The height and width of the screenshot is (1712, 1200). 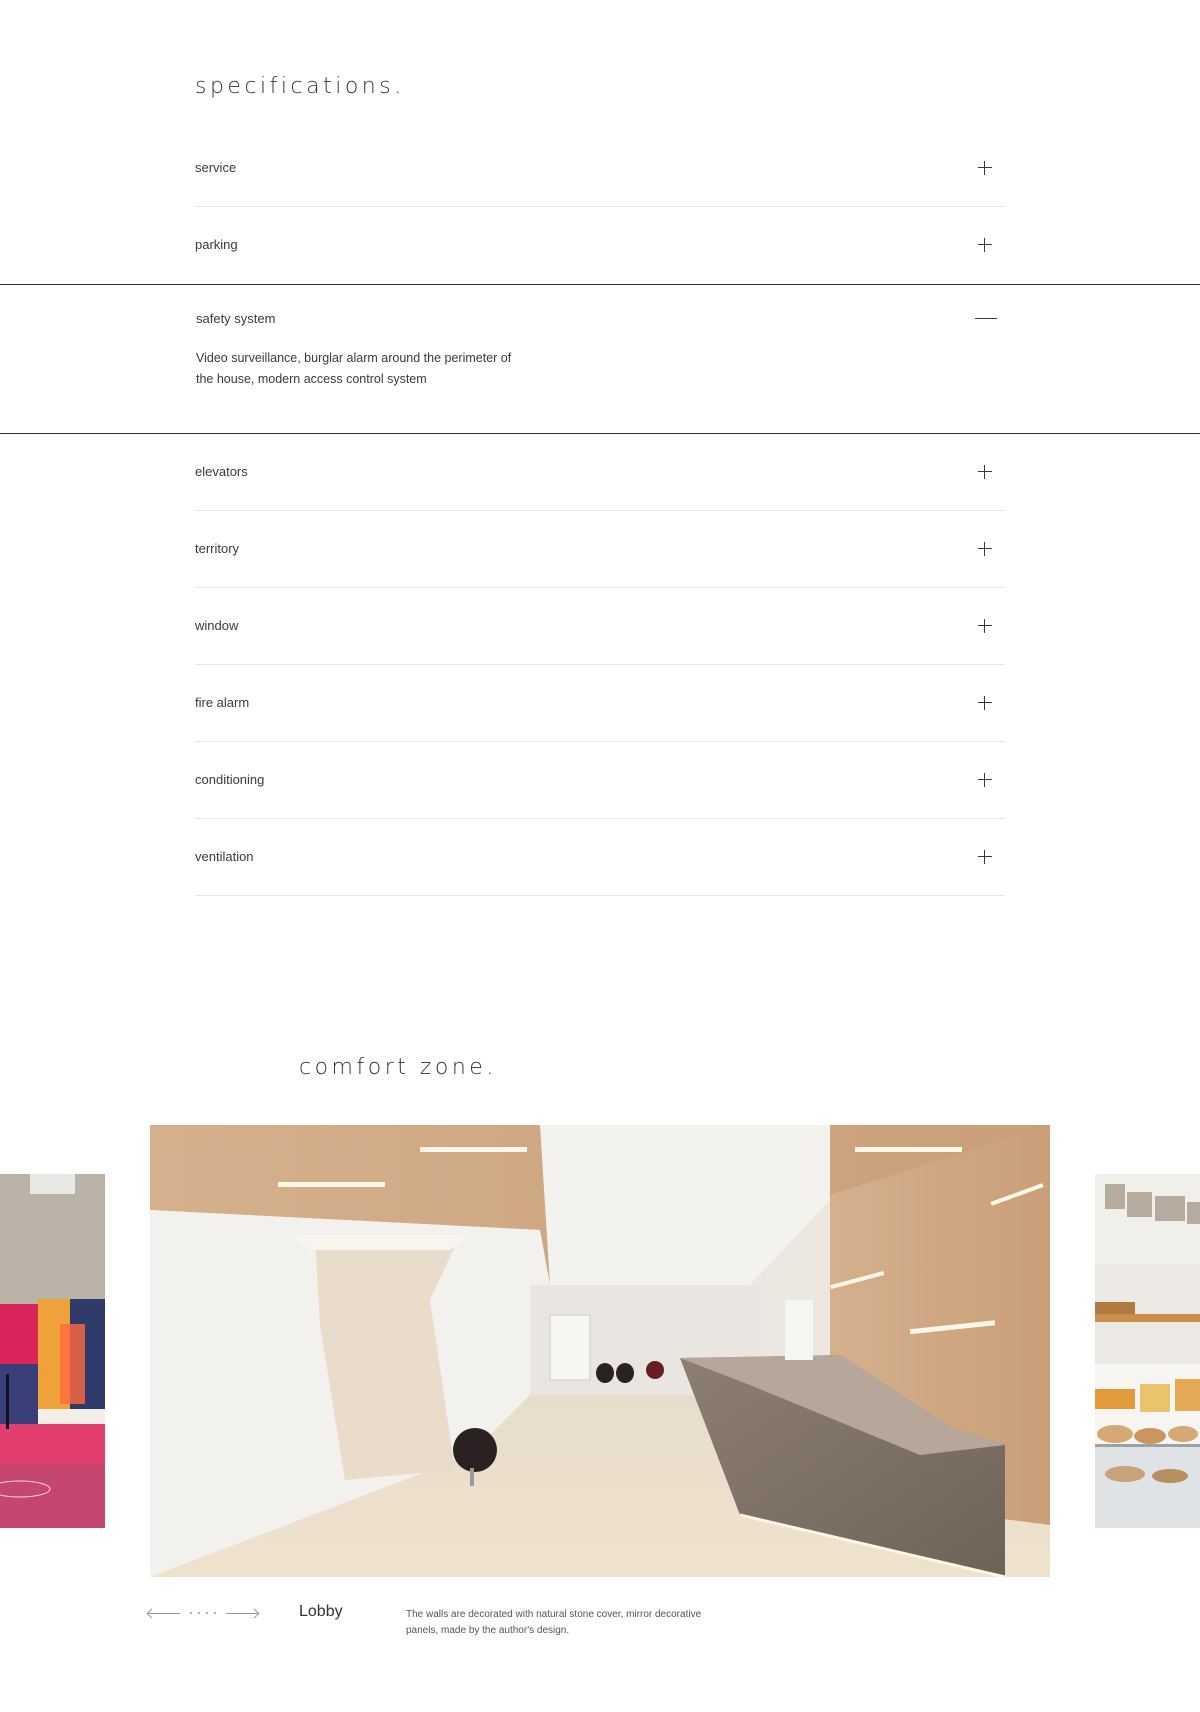 I want to click on spec-item-label: service, so click(x=216, y=167).